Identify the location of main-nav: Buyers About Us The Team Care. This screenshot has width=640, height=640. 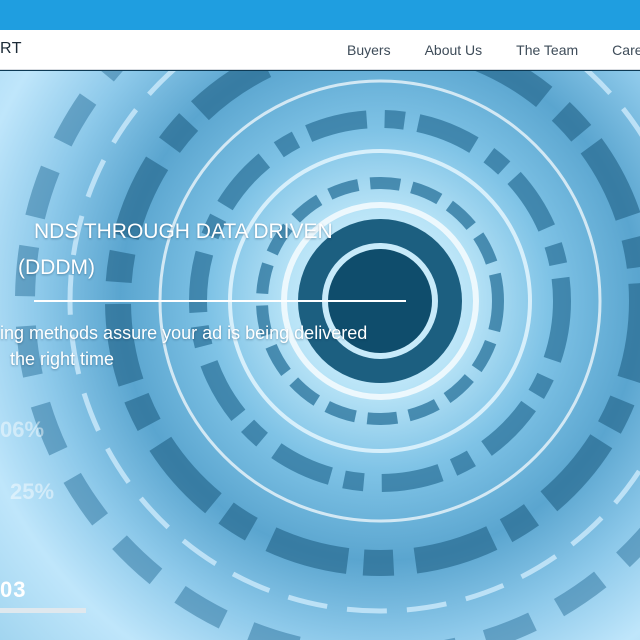
(485, 50).